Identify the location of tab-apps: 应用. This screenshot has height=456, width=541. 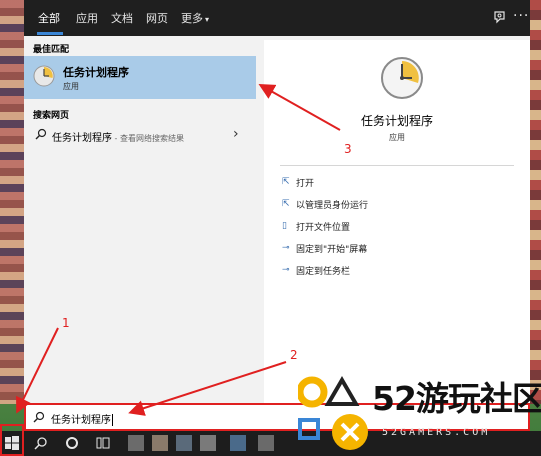
(87, 18).